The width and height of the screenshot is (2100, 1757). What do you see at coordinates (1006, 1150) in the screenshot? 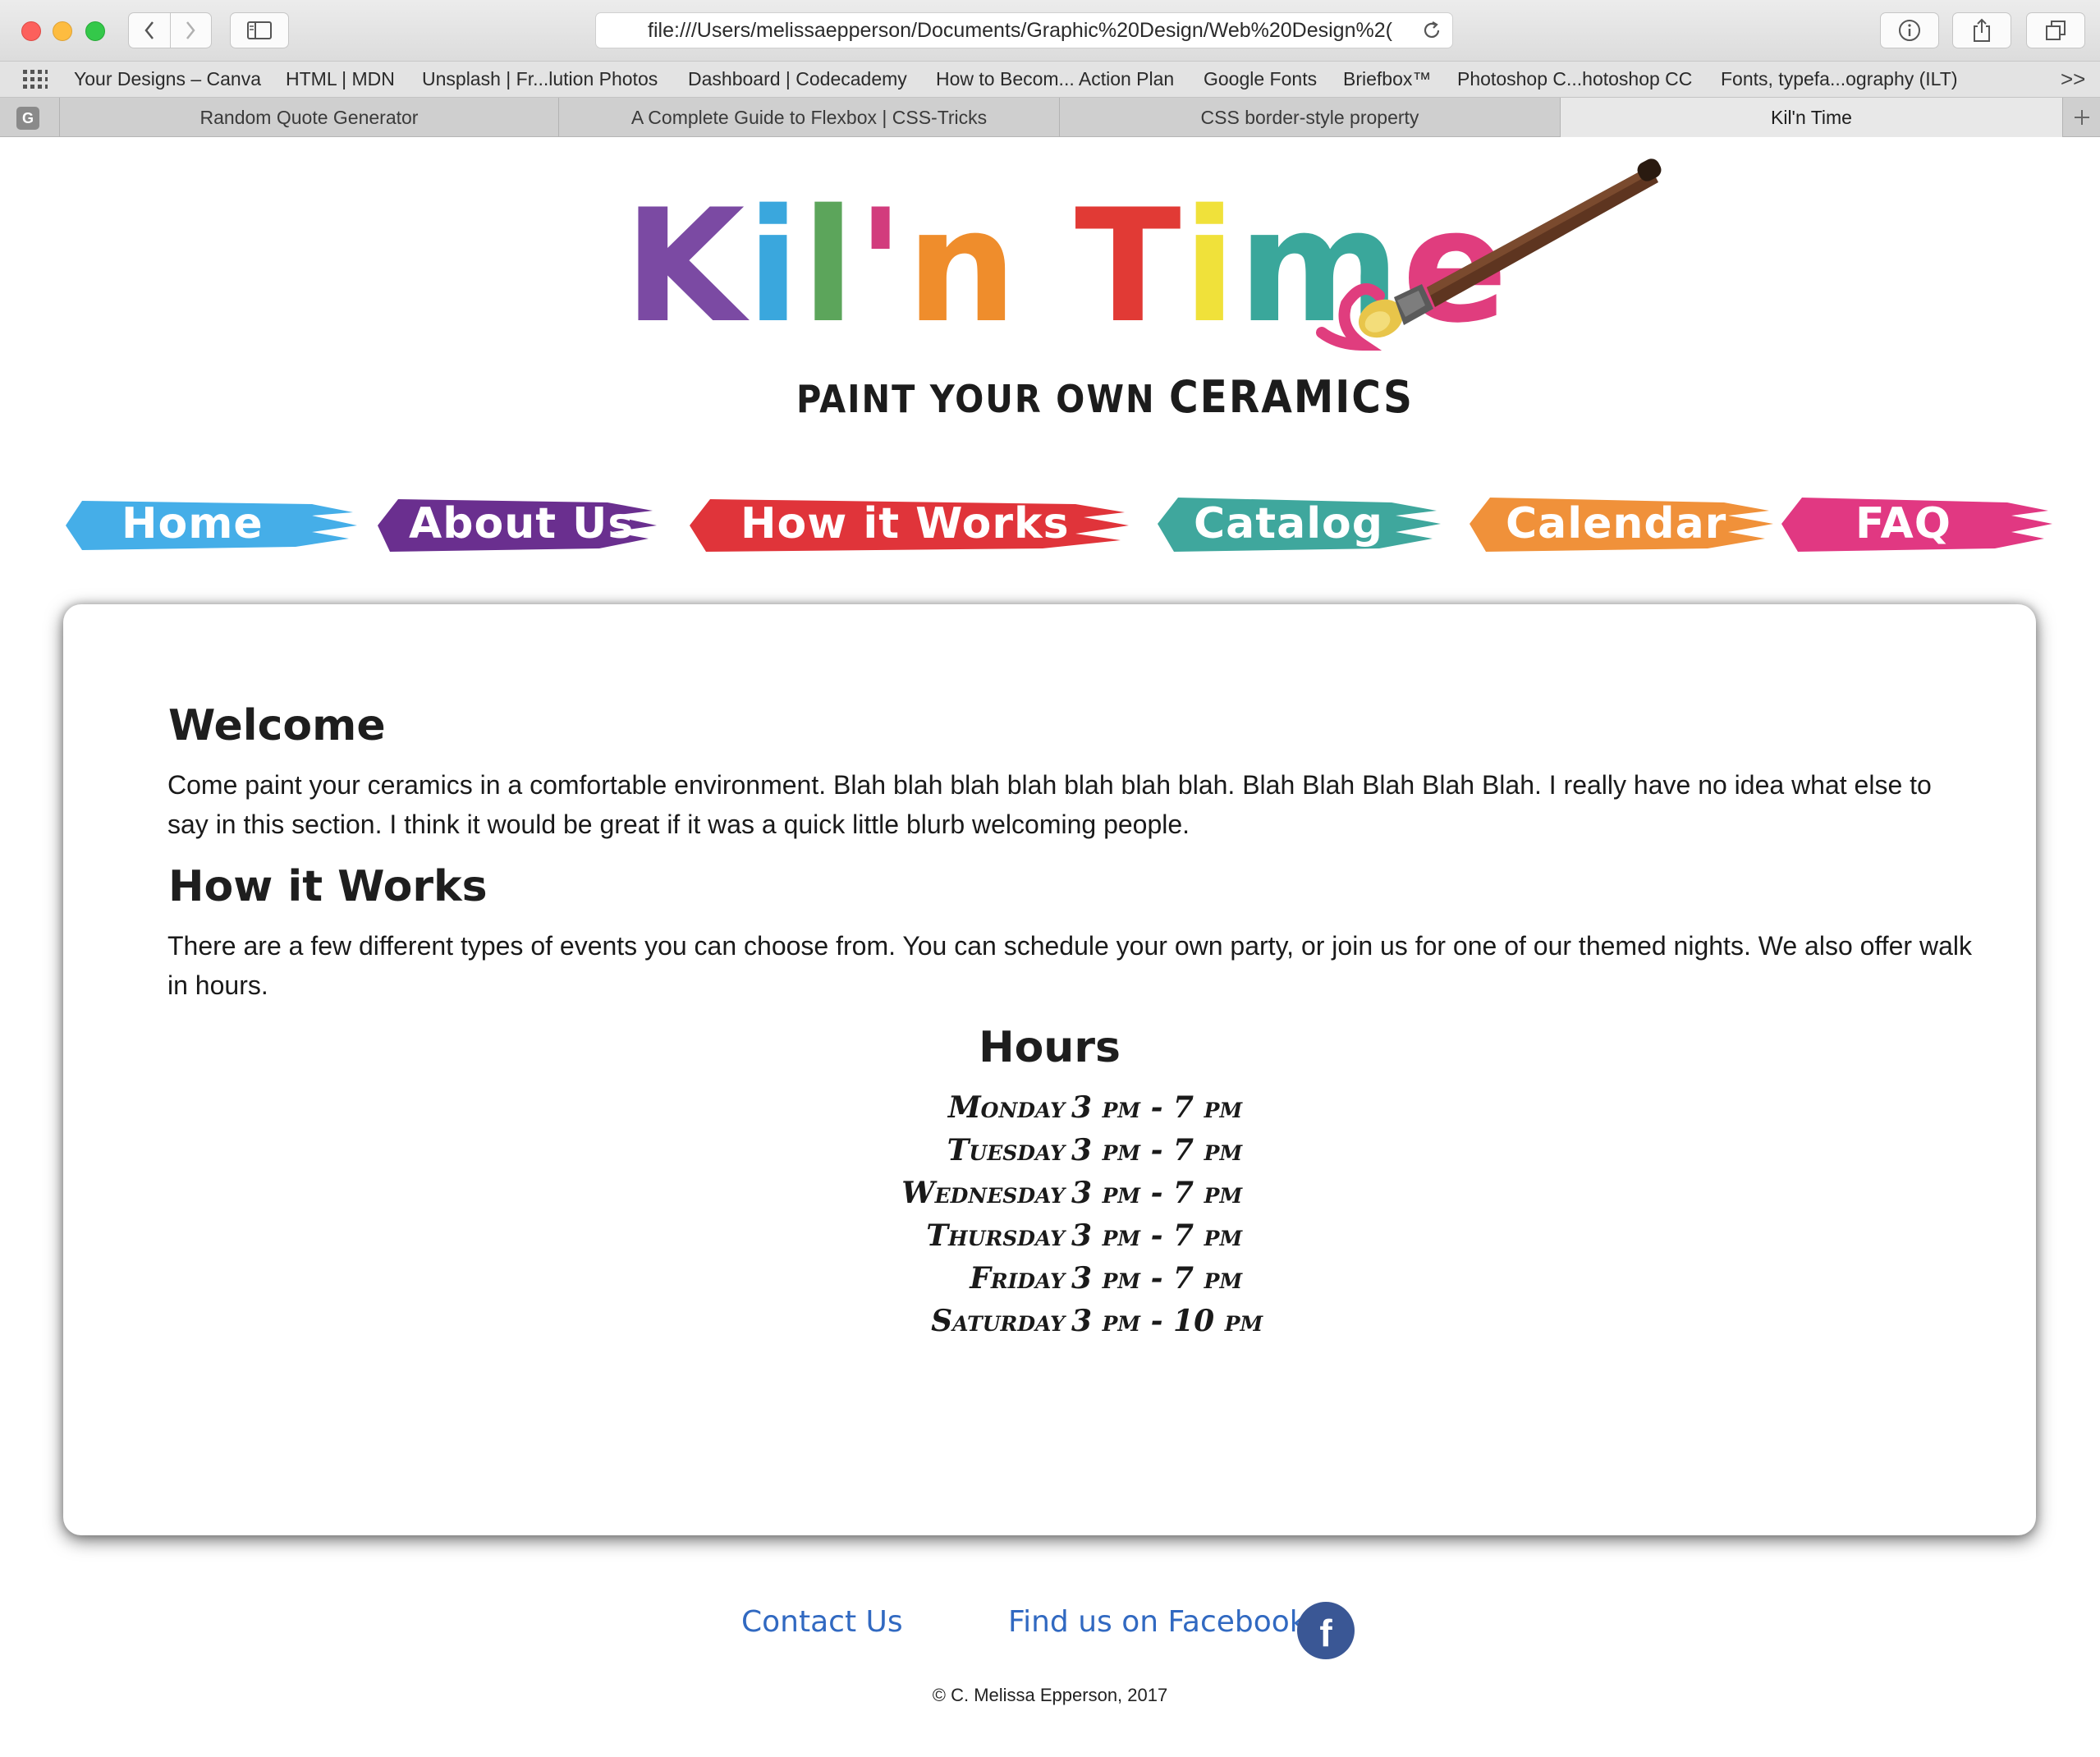
I see `hours-day: Tuesday` at bounding box center [1006, 1150].